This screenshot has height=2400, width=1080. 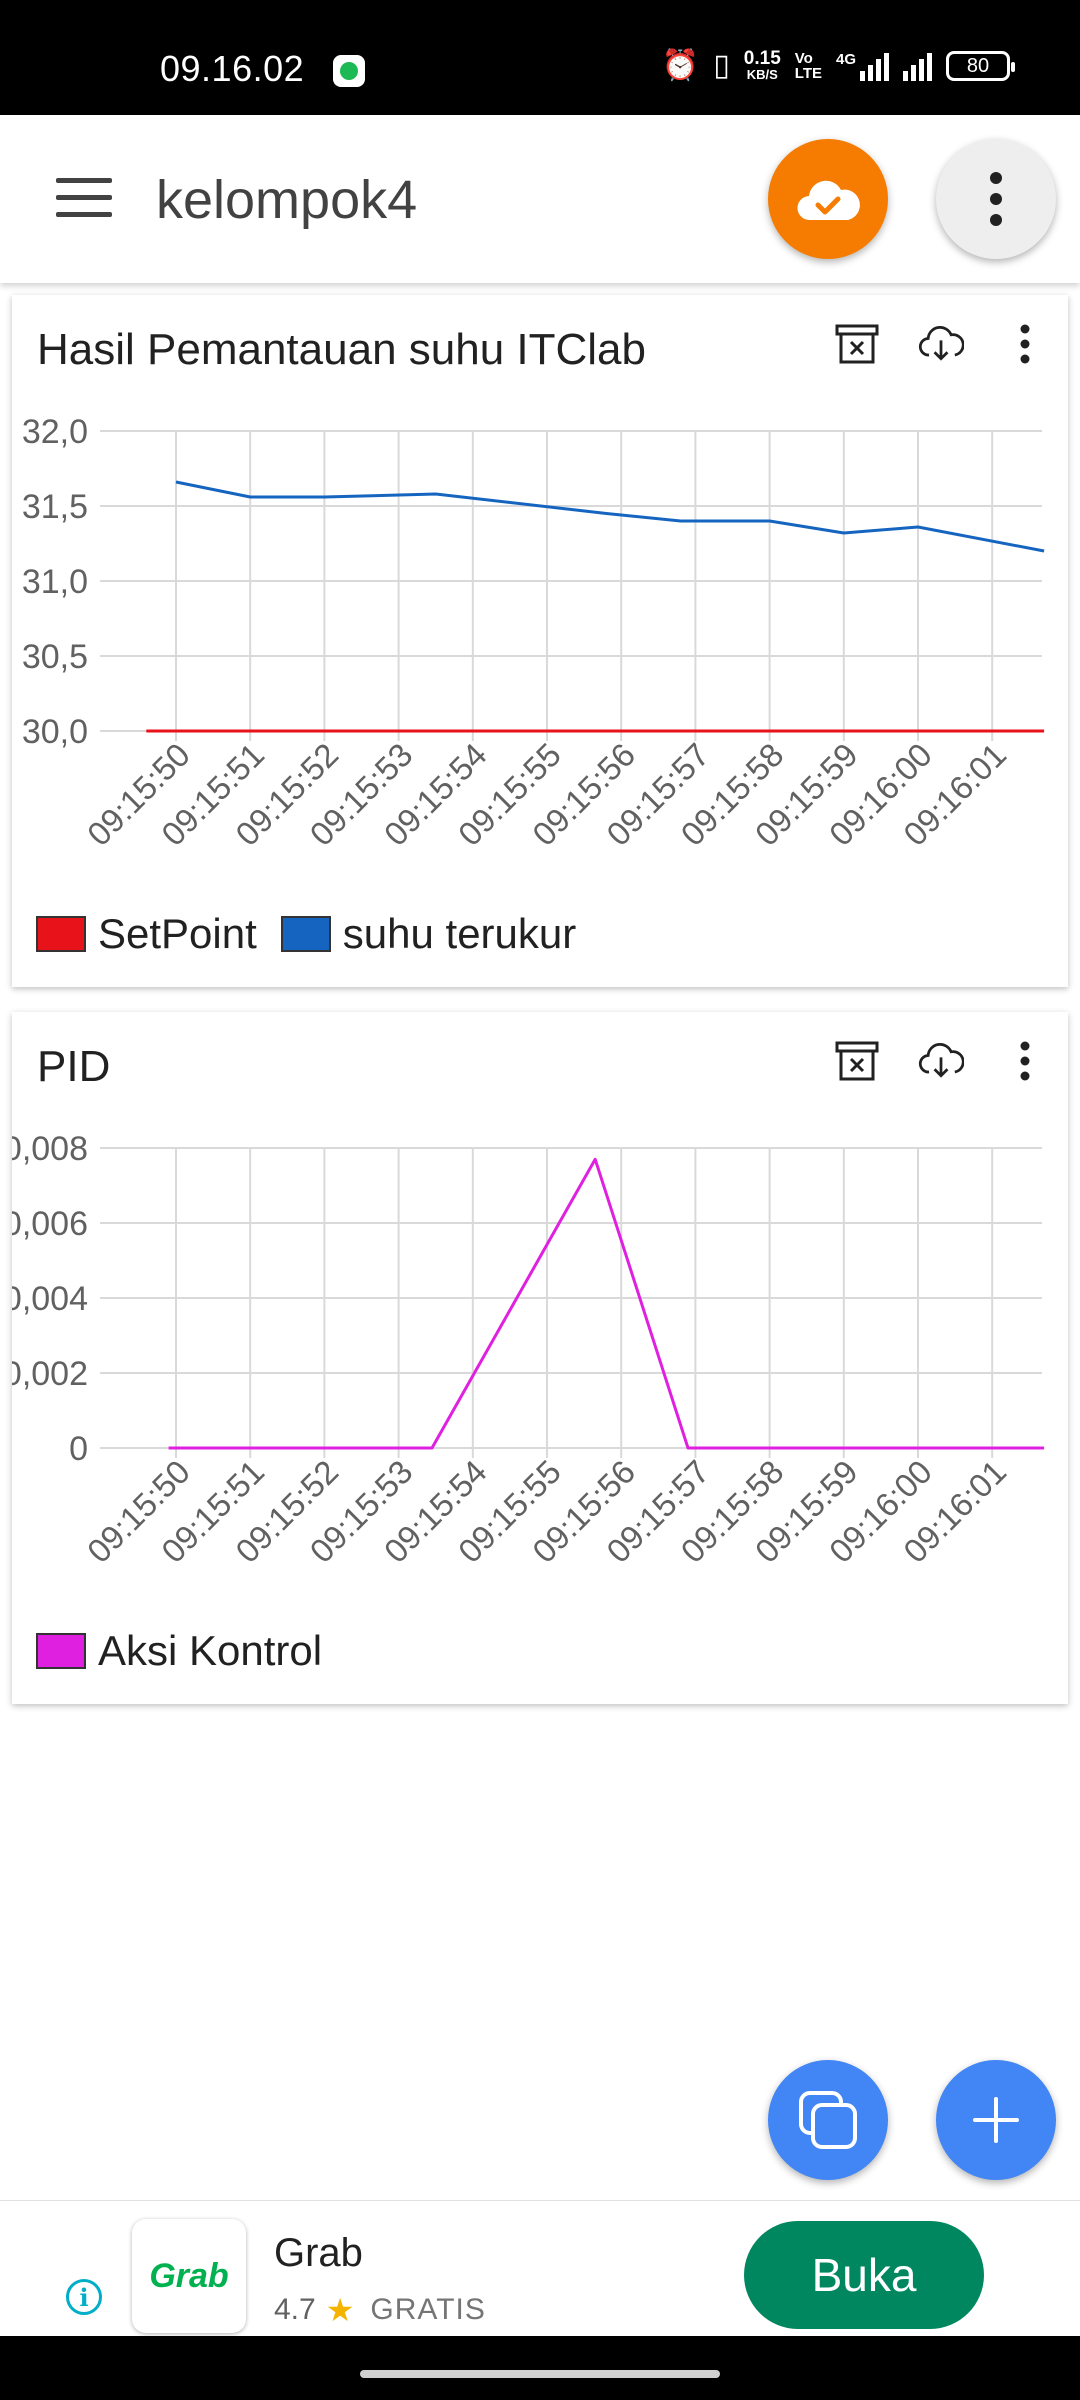 What do you see at coordinates (721, 65) in the screenshot?
I see `vibrate-icon: ▯` at bounding box center [721, 65].